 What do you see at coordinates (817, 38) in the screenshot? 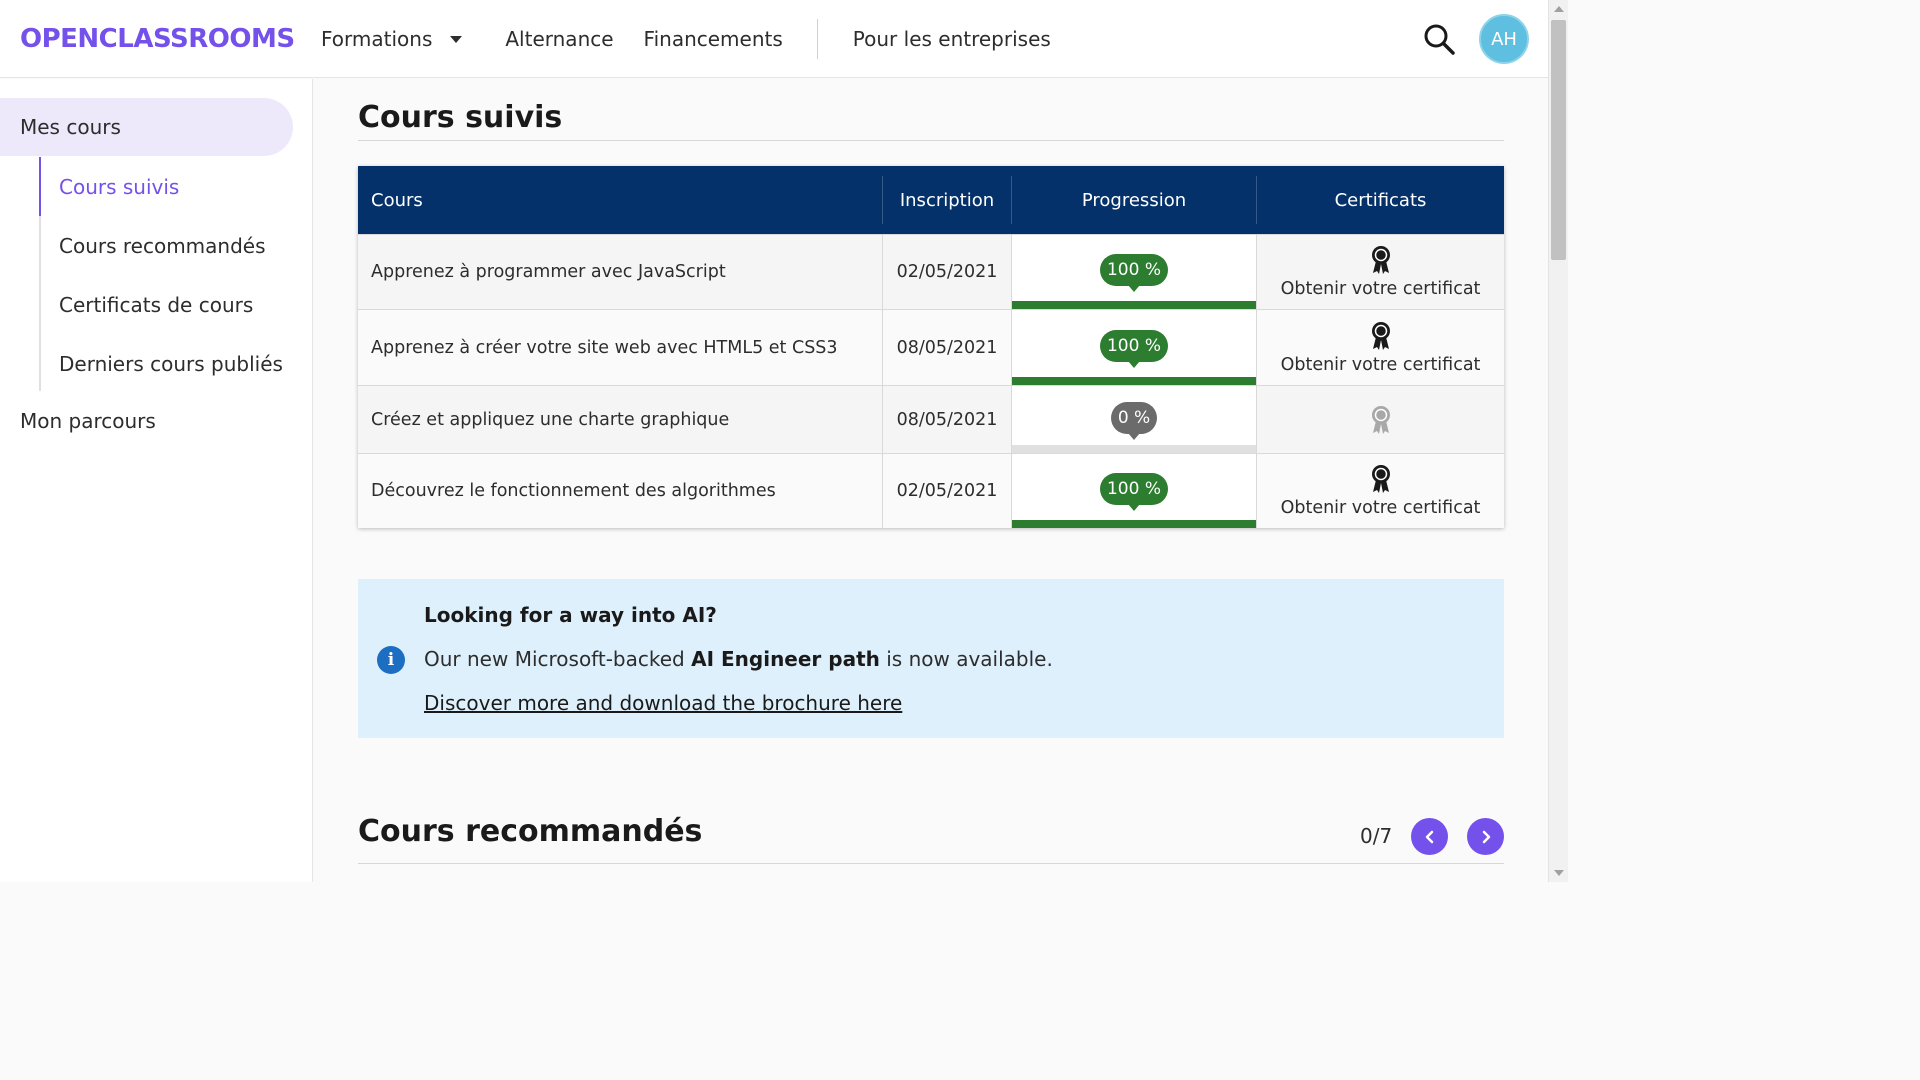
I see `nav-divider` at bounding box center [817, 38].